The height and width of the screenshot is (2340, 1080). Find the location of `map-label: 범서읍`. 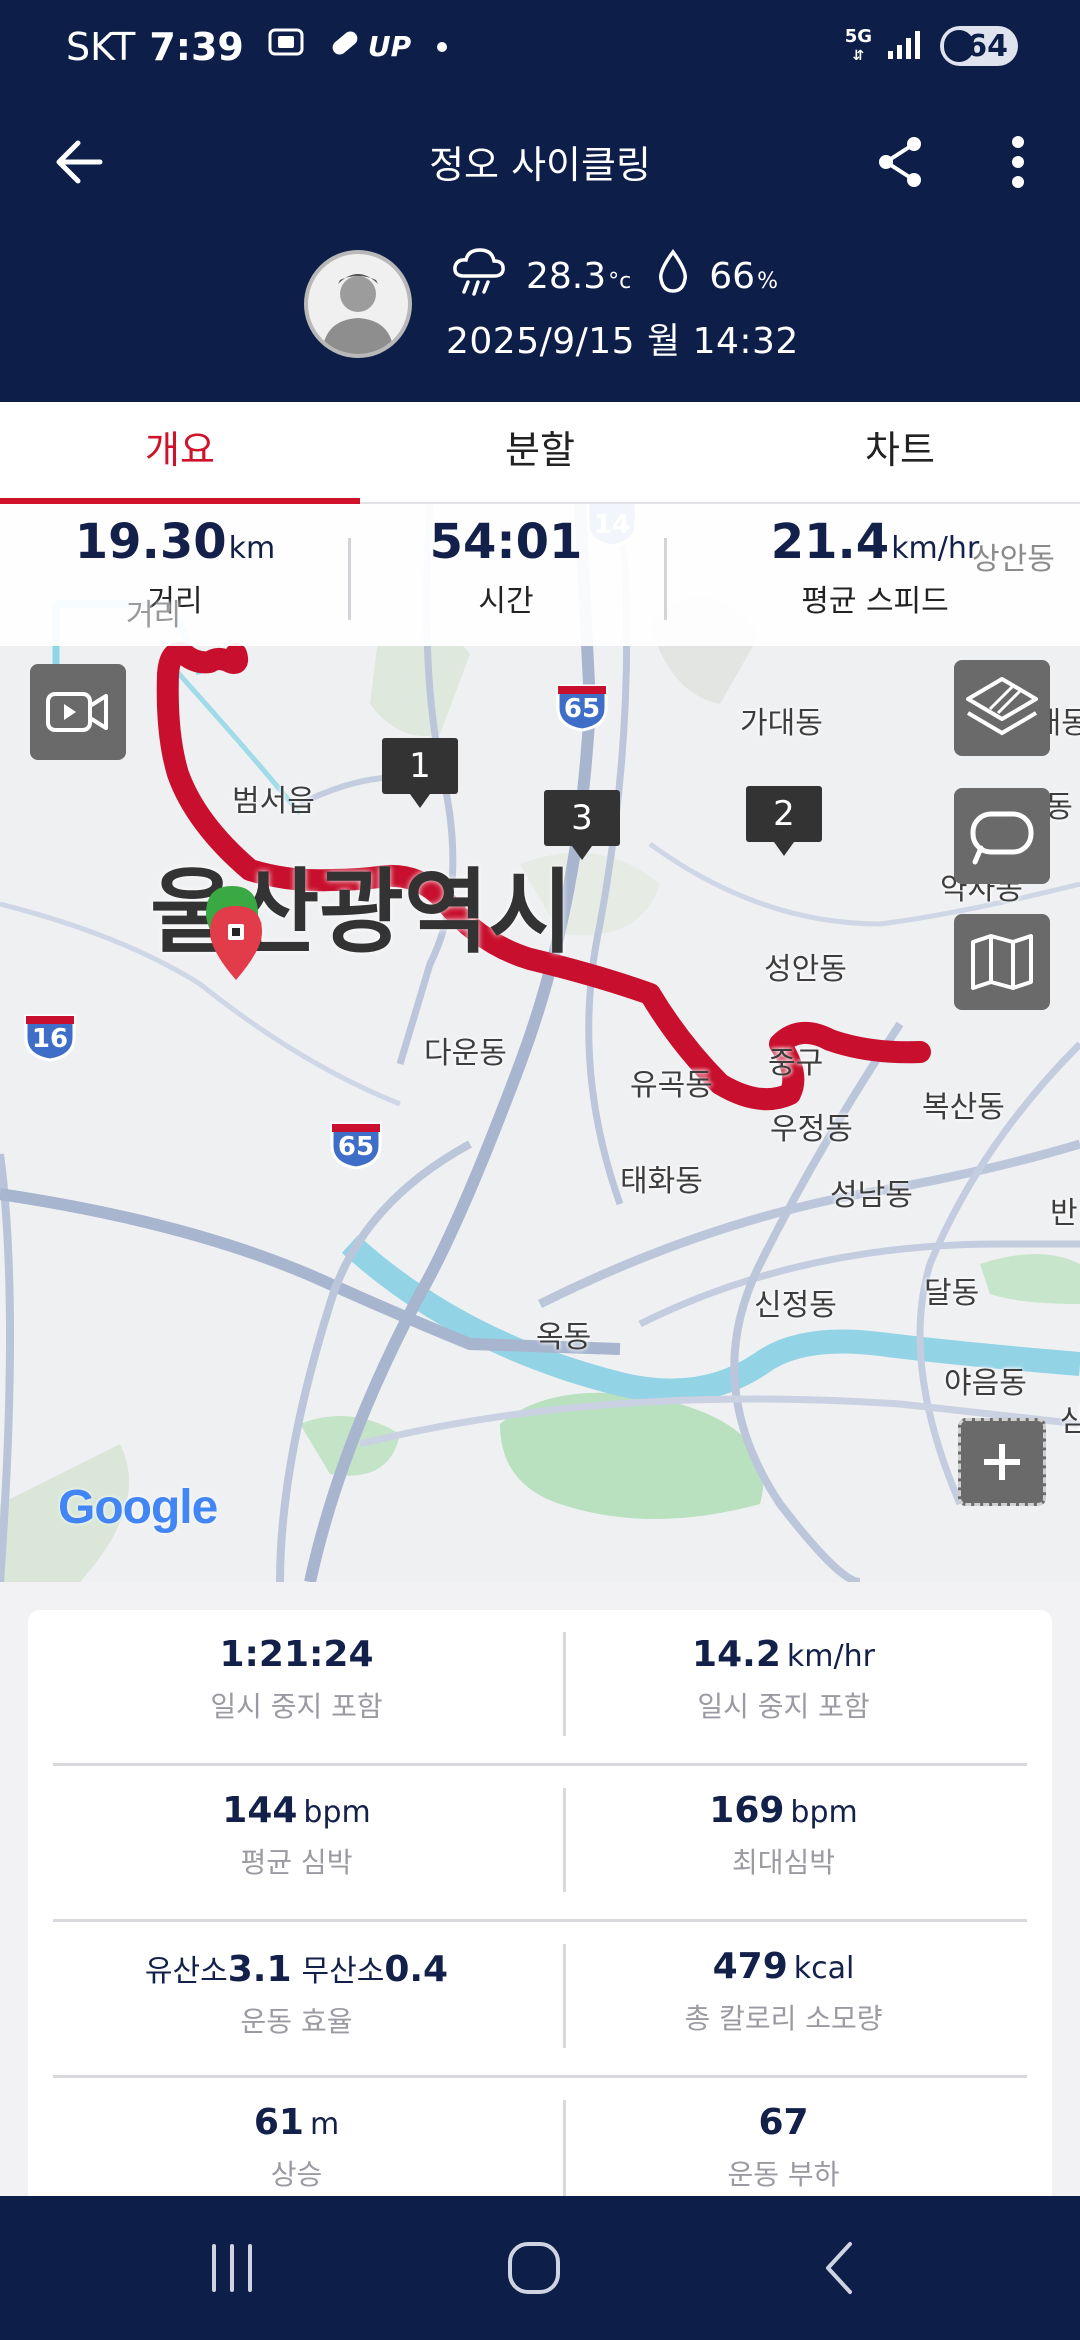

map-label: 범서읍 is located at coordinates (273, 801).